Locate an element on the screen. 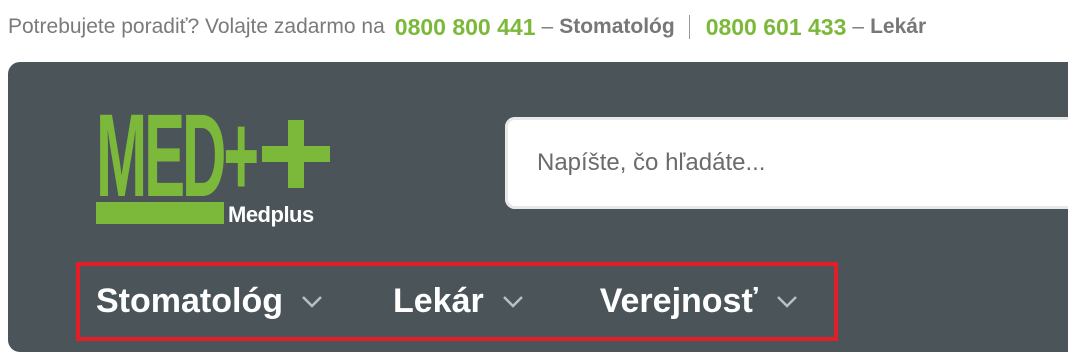 The width and height of the screenshot is (1068, 357). logo-underline-bar is located at coordinates (160, 213).